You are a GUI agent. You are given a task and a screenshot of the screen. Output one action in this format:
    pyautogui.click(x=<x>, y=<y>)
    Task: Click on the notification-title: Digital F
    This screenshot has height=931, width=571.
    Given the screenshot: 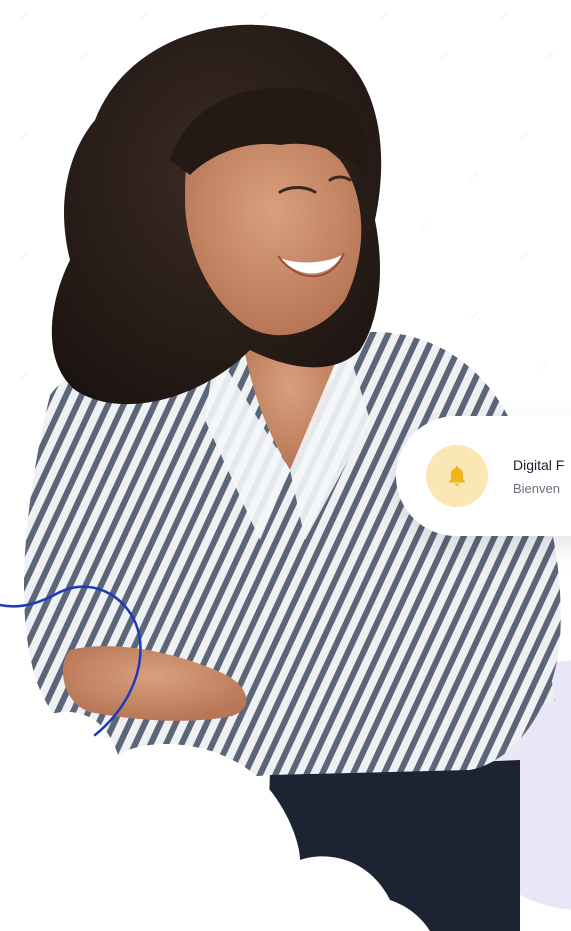 What is the action you would take?
    pyautogui.click(x=539, y=464)
    